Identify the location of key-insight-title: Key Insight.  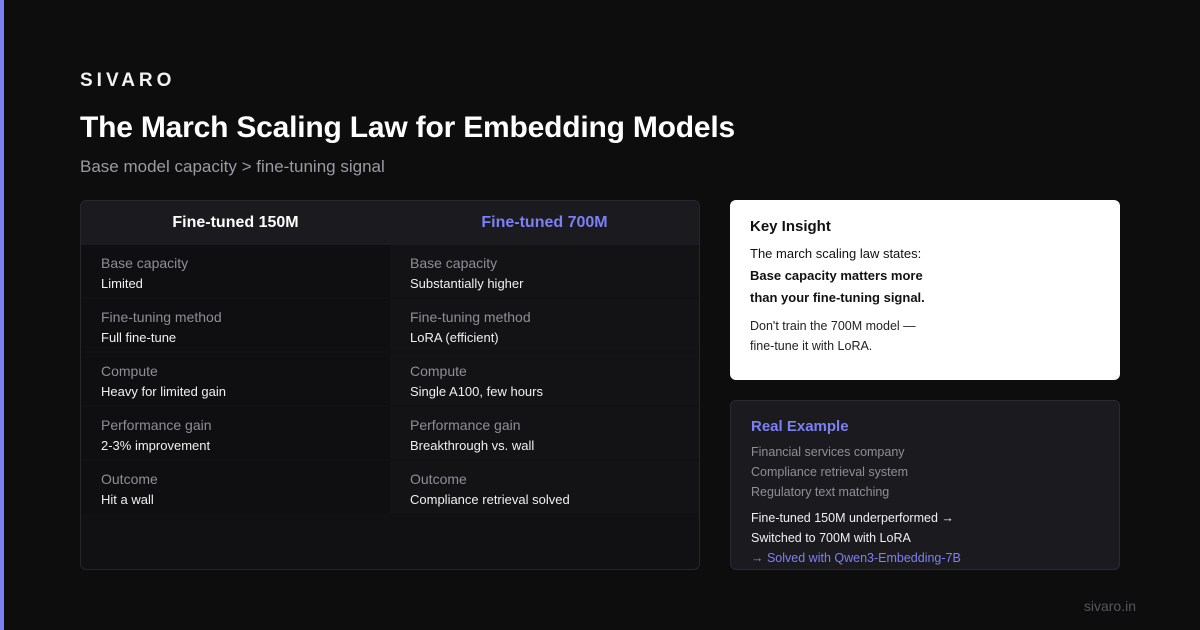
(790, 226).